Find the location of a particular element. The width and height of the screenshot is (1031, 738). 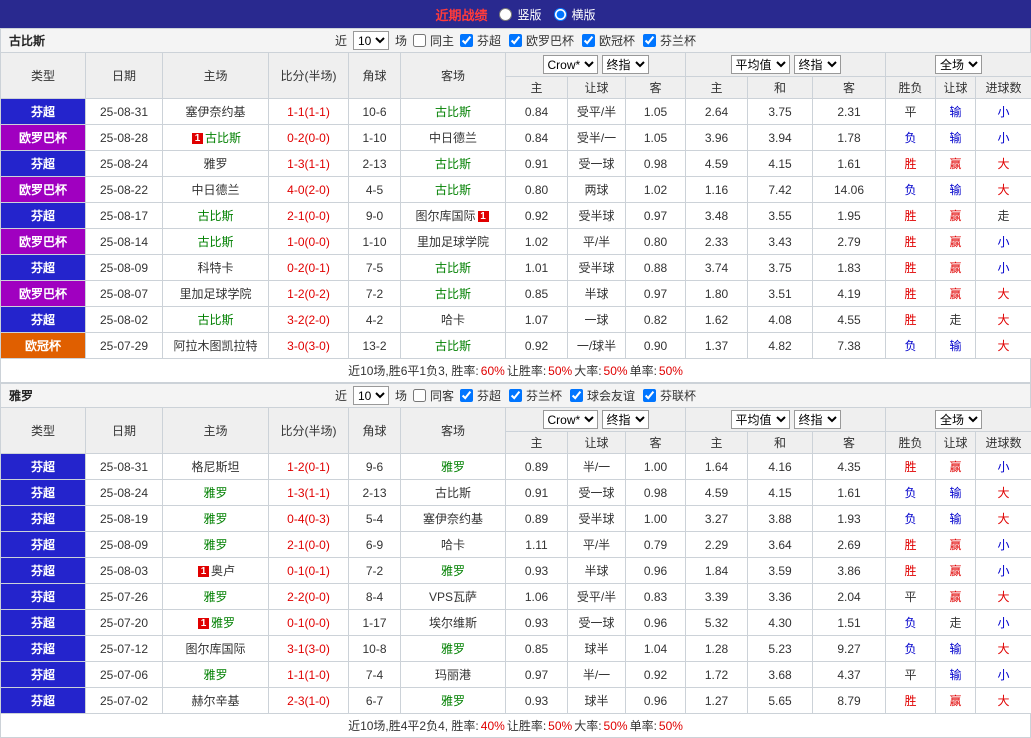

team-name-link: 奥卢 is located at coordinates (223, 571).